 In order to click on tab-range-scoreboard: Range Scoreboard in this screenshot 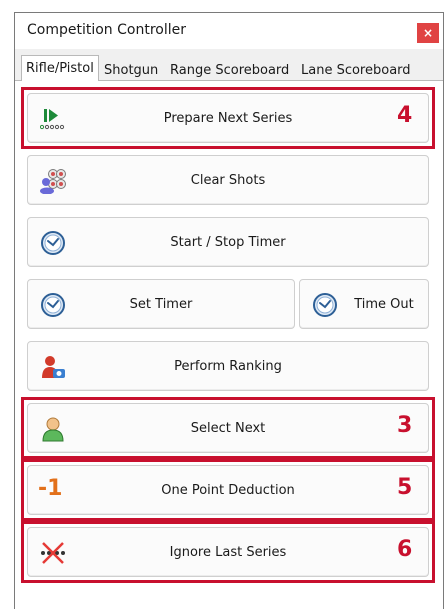, I will do `click(229, 72)`.